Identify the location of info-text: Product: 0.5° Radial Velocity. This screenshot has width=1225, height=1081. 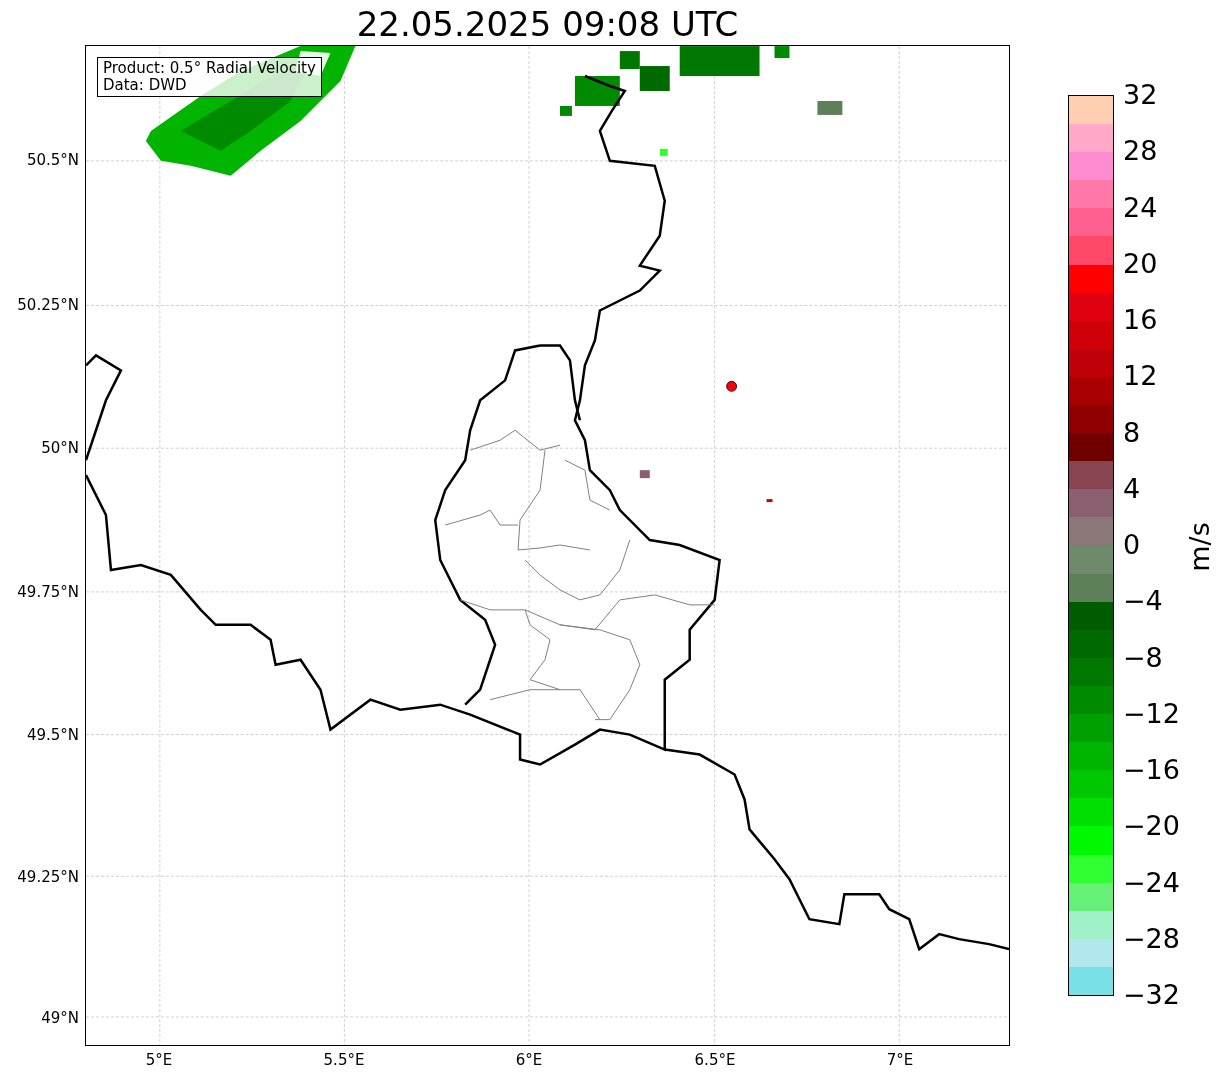
(209, 68).